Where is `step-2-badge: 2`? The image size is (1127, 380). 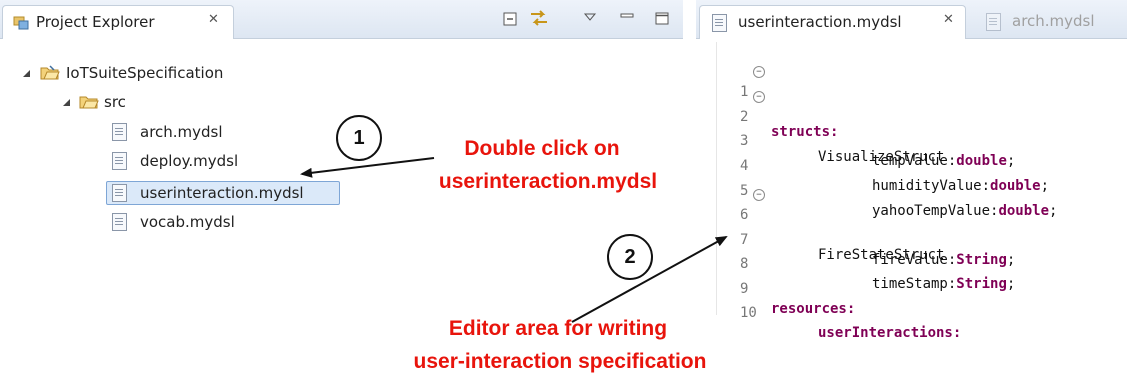
step-2-badge: 2 is located at coordinates (630, 257).